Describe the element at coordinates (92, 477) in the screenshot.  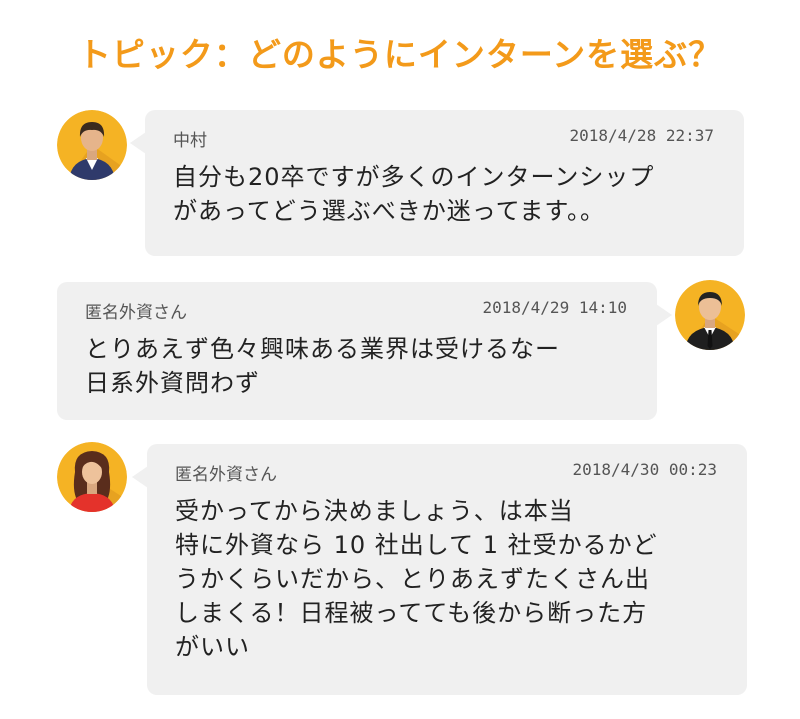
I see `female-avatar-icon` at that location.